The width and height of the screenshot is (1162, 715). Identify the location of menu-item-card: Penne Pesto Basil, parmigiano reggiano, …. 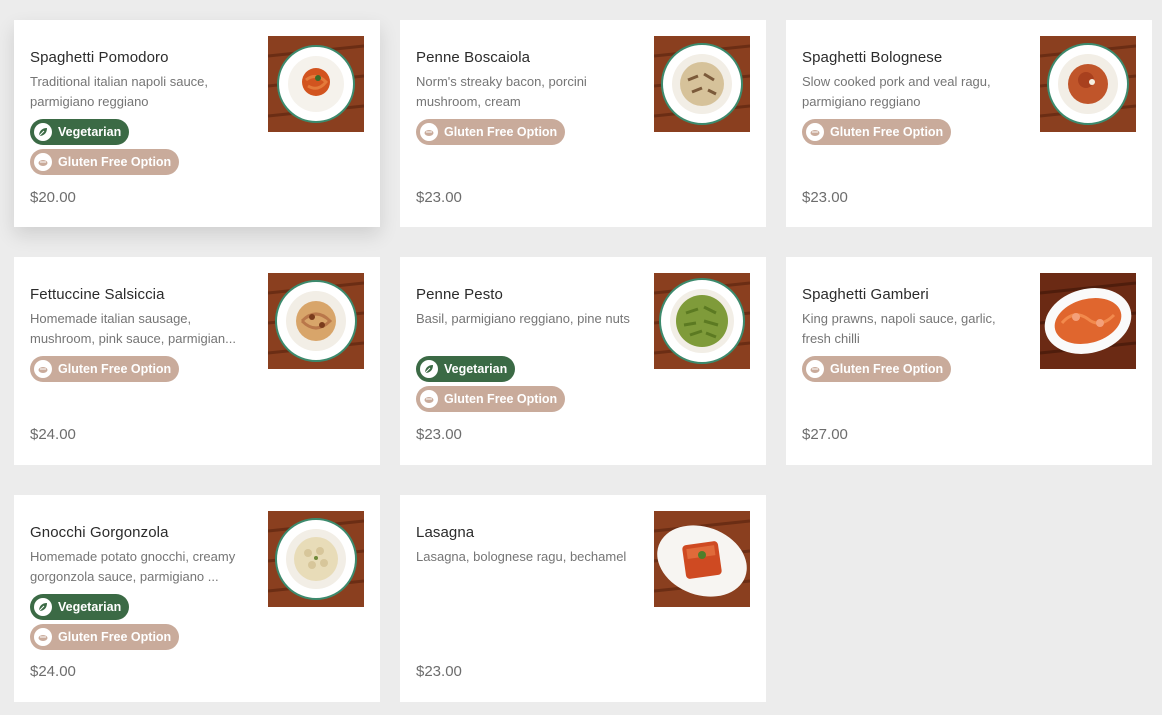
(583, 361).